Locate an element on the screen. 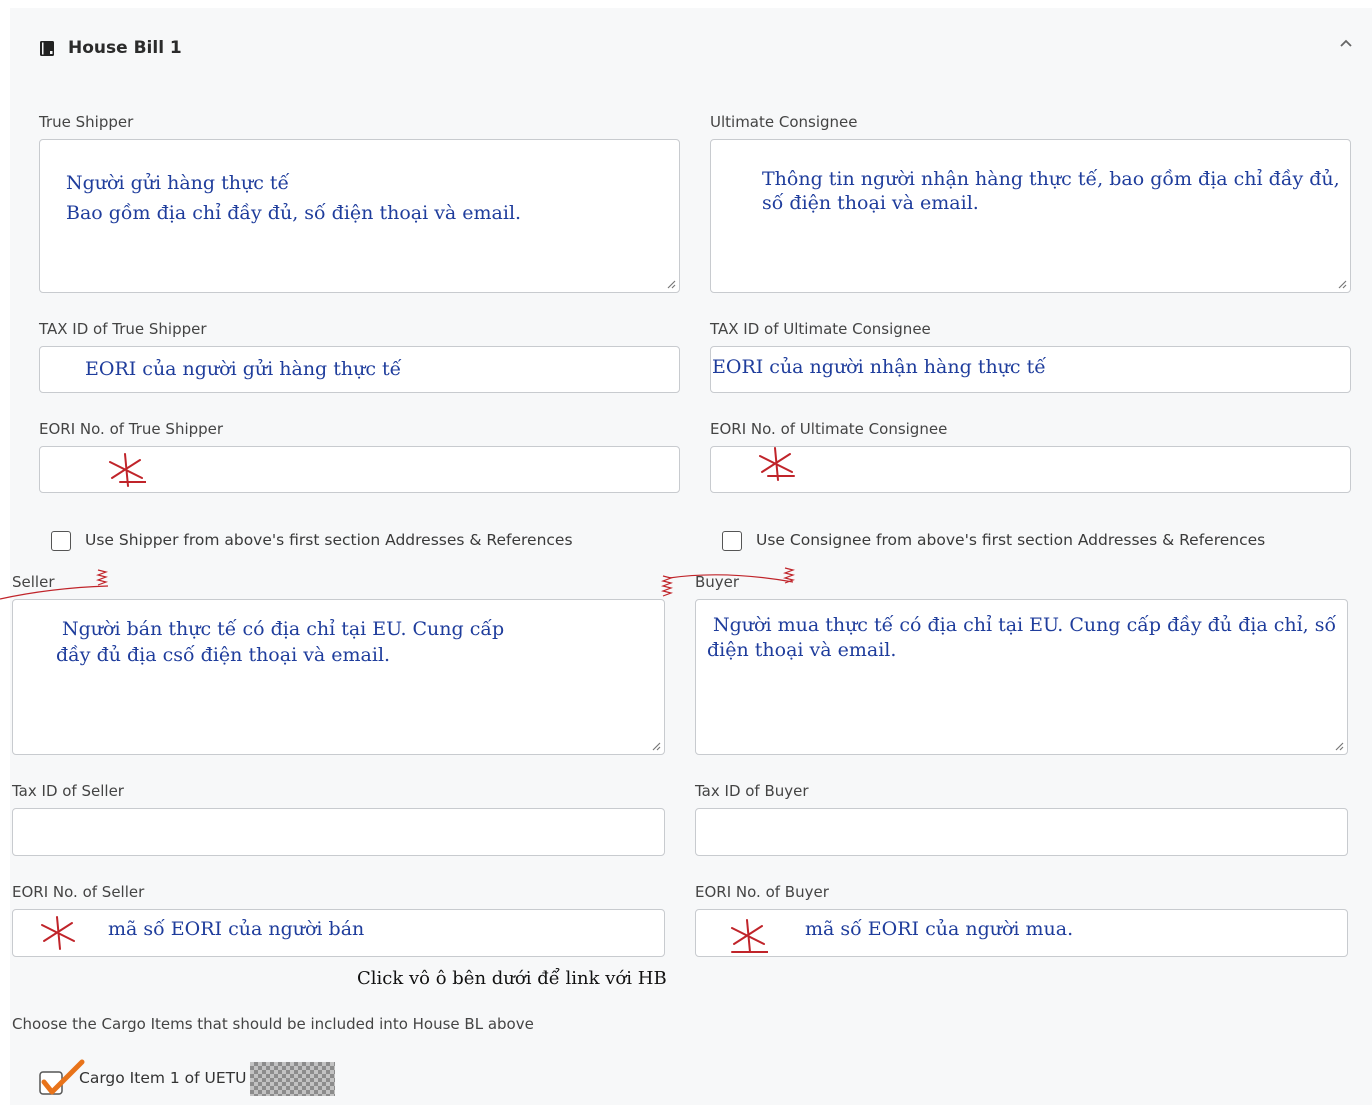 This screenshot has height=1105, width=1372. tax-id-consignee-label: TAX ID of Ultimate Consignee is located at coordinates (820, 329).